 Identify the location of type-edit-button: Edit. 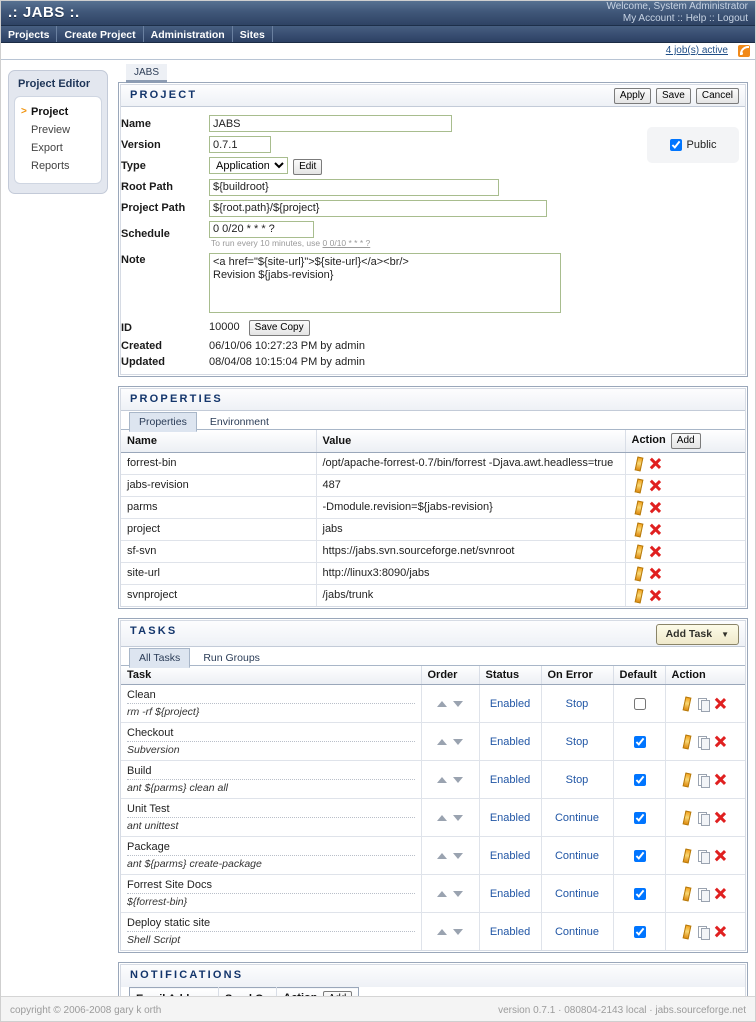
(308, 166).